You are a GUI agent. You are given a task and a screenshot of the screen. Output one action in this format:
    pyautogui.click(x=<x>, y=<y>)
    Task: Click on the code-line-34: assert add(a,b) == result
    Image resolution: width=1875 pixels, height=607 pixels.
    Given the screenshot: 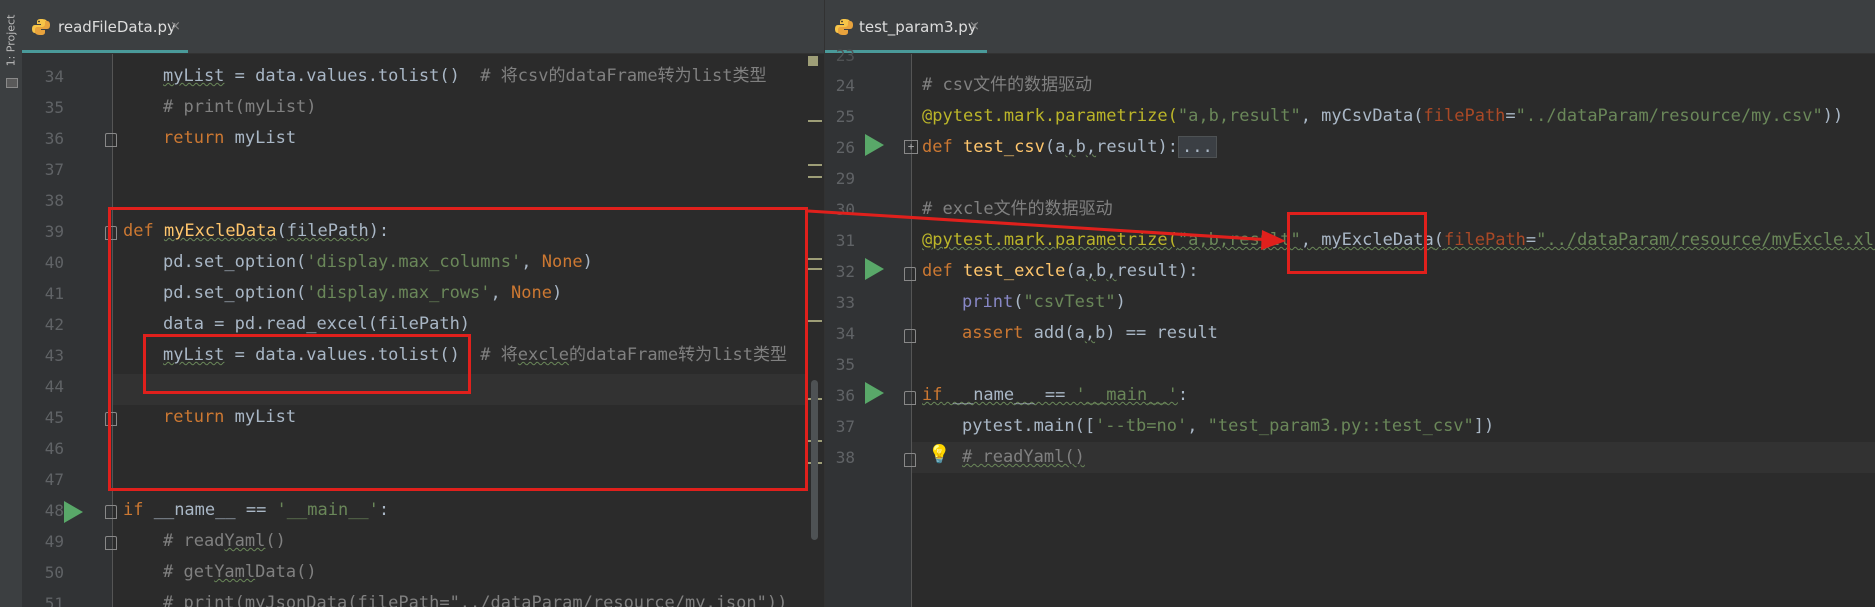 What is the action you would take?
    pyautogui.click(x=1090, y=333)
    